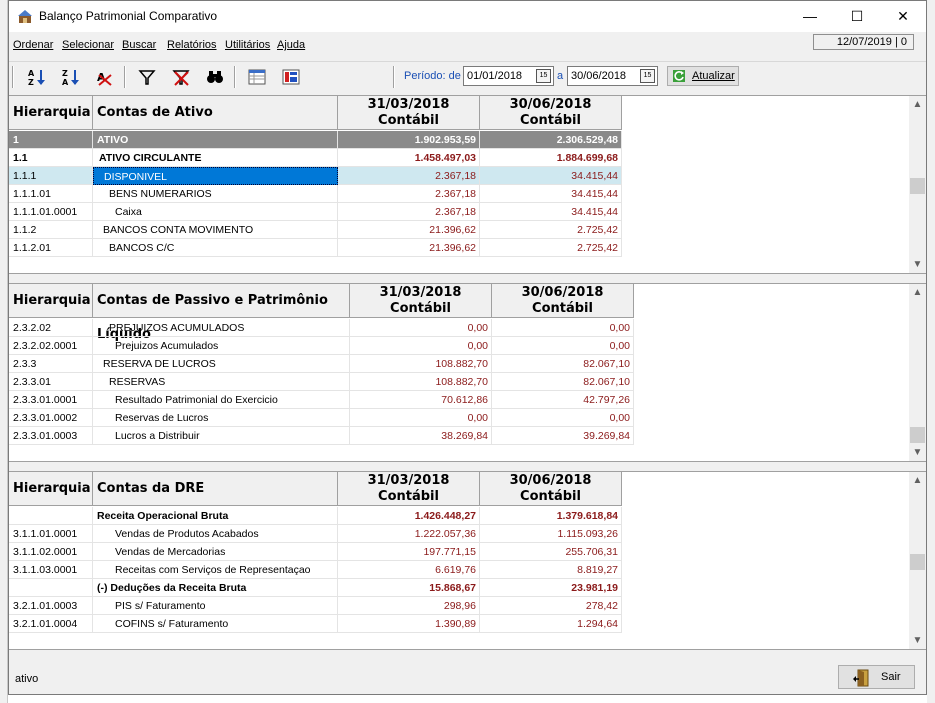 The image size is (935, 703). Describe the element at coordinates (409, 606) in the screenshot. I see `value-date1-cell: 298,96` at that location.